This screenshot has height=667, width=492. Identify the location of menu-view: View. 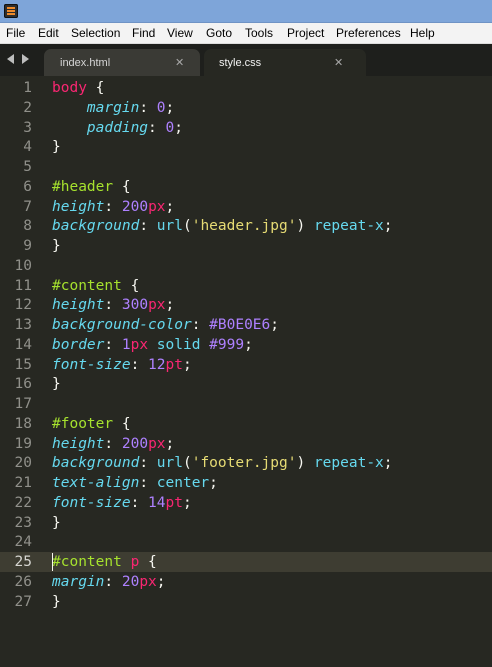
(180, 33).